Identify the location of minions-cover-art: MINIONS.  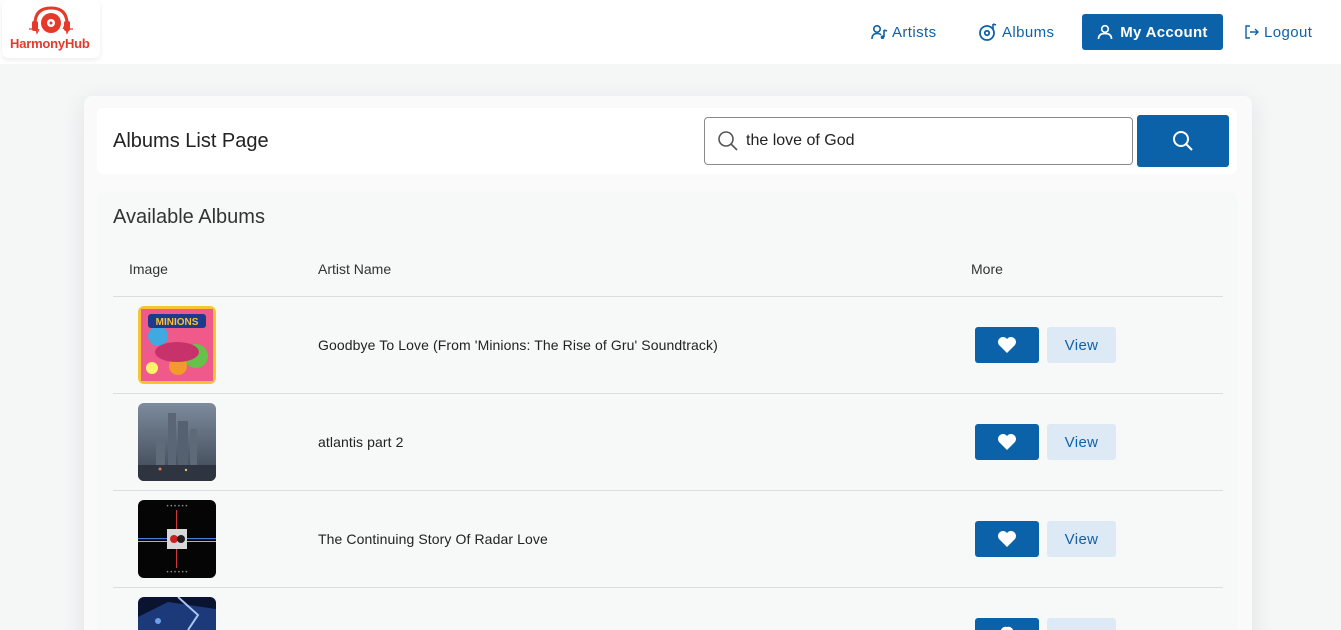
(177, 345).